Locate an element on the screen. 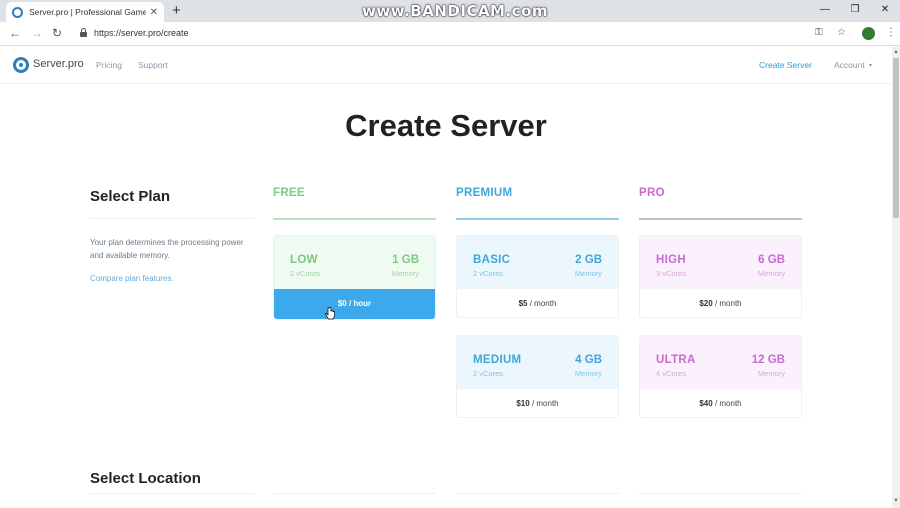  plan-memory: 1 GB is located at coordinates (405, 260).